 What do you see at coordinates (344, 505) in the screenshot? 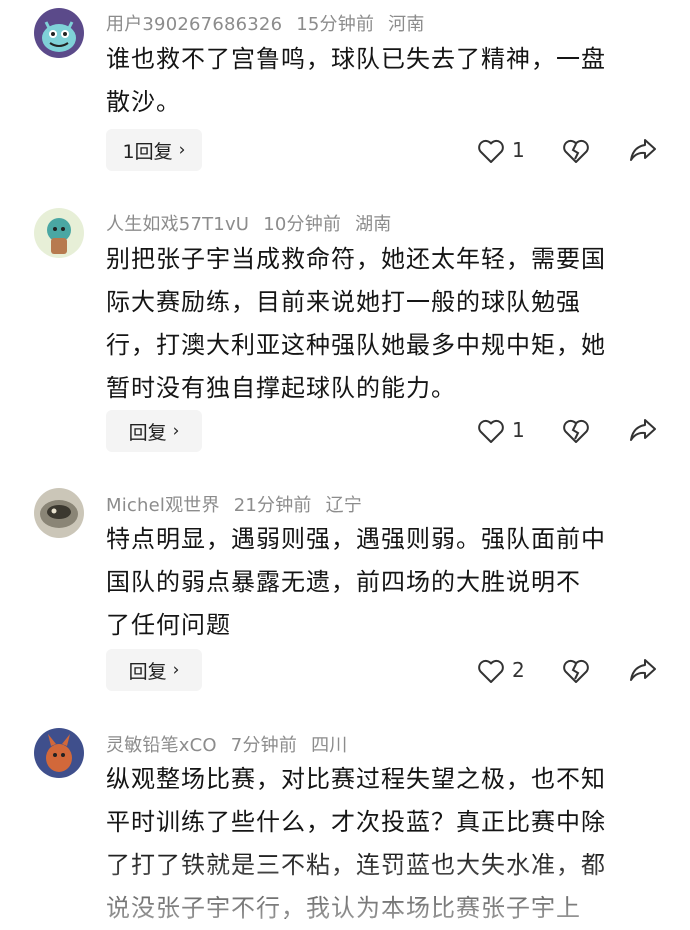
I see `location: 辽宁` at bounding box center [344, 505].